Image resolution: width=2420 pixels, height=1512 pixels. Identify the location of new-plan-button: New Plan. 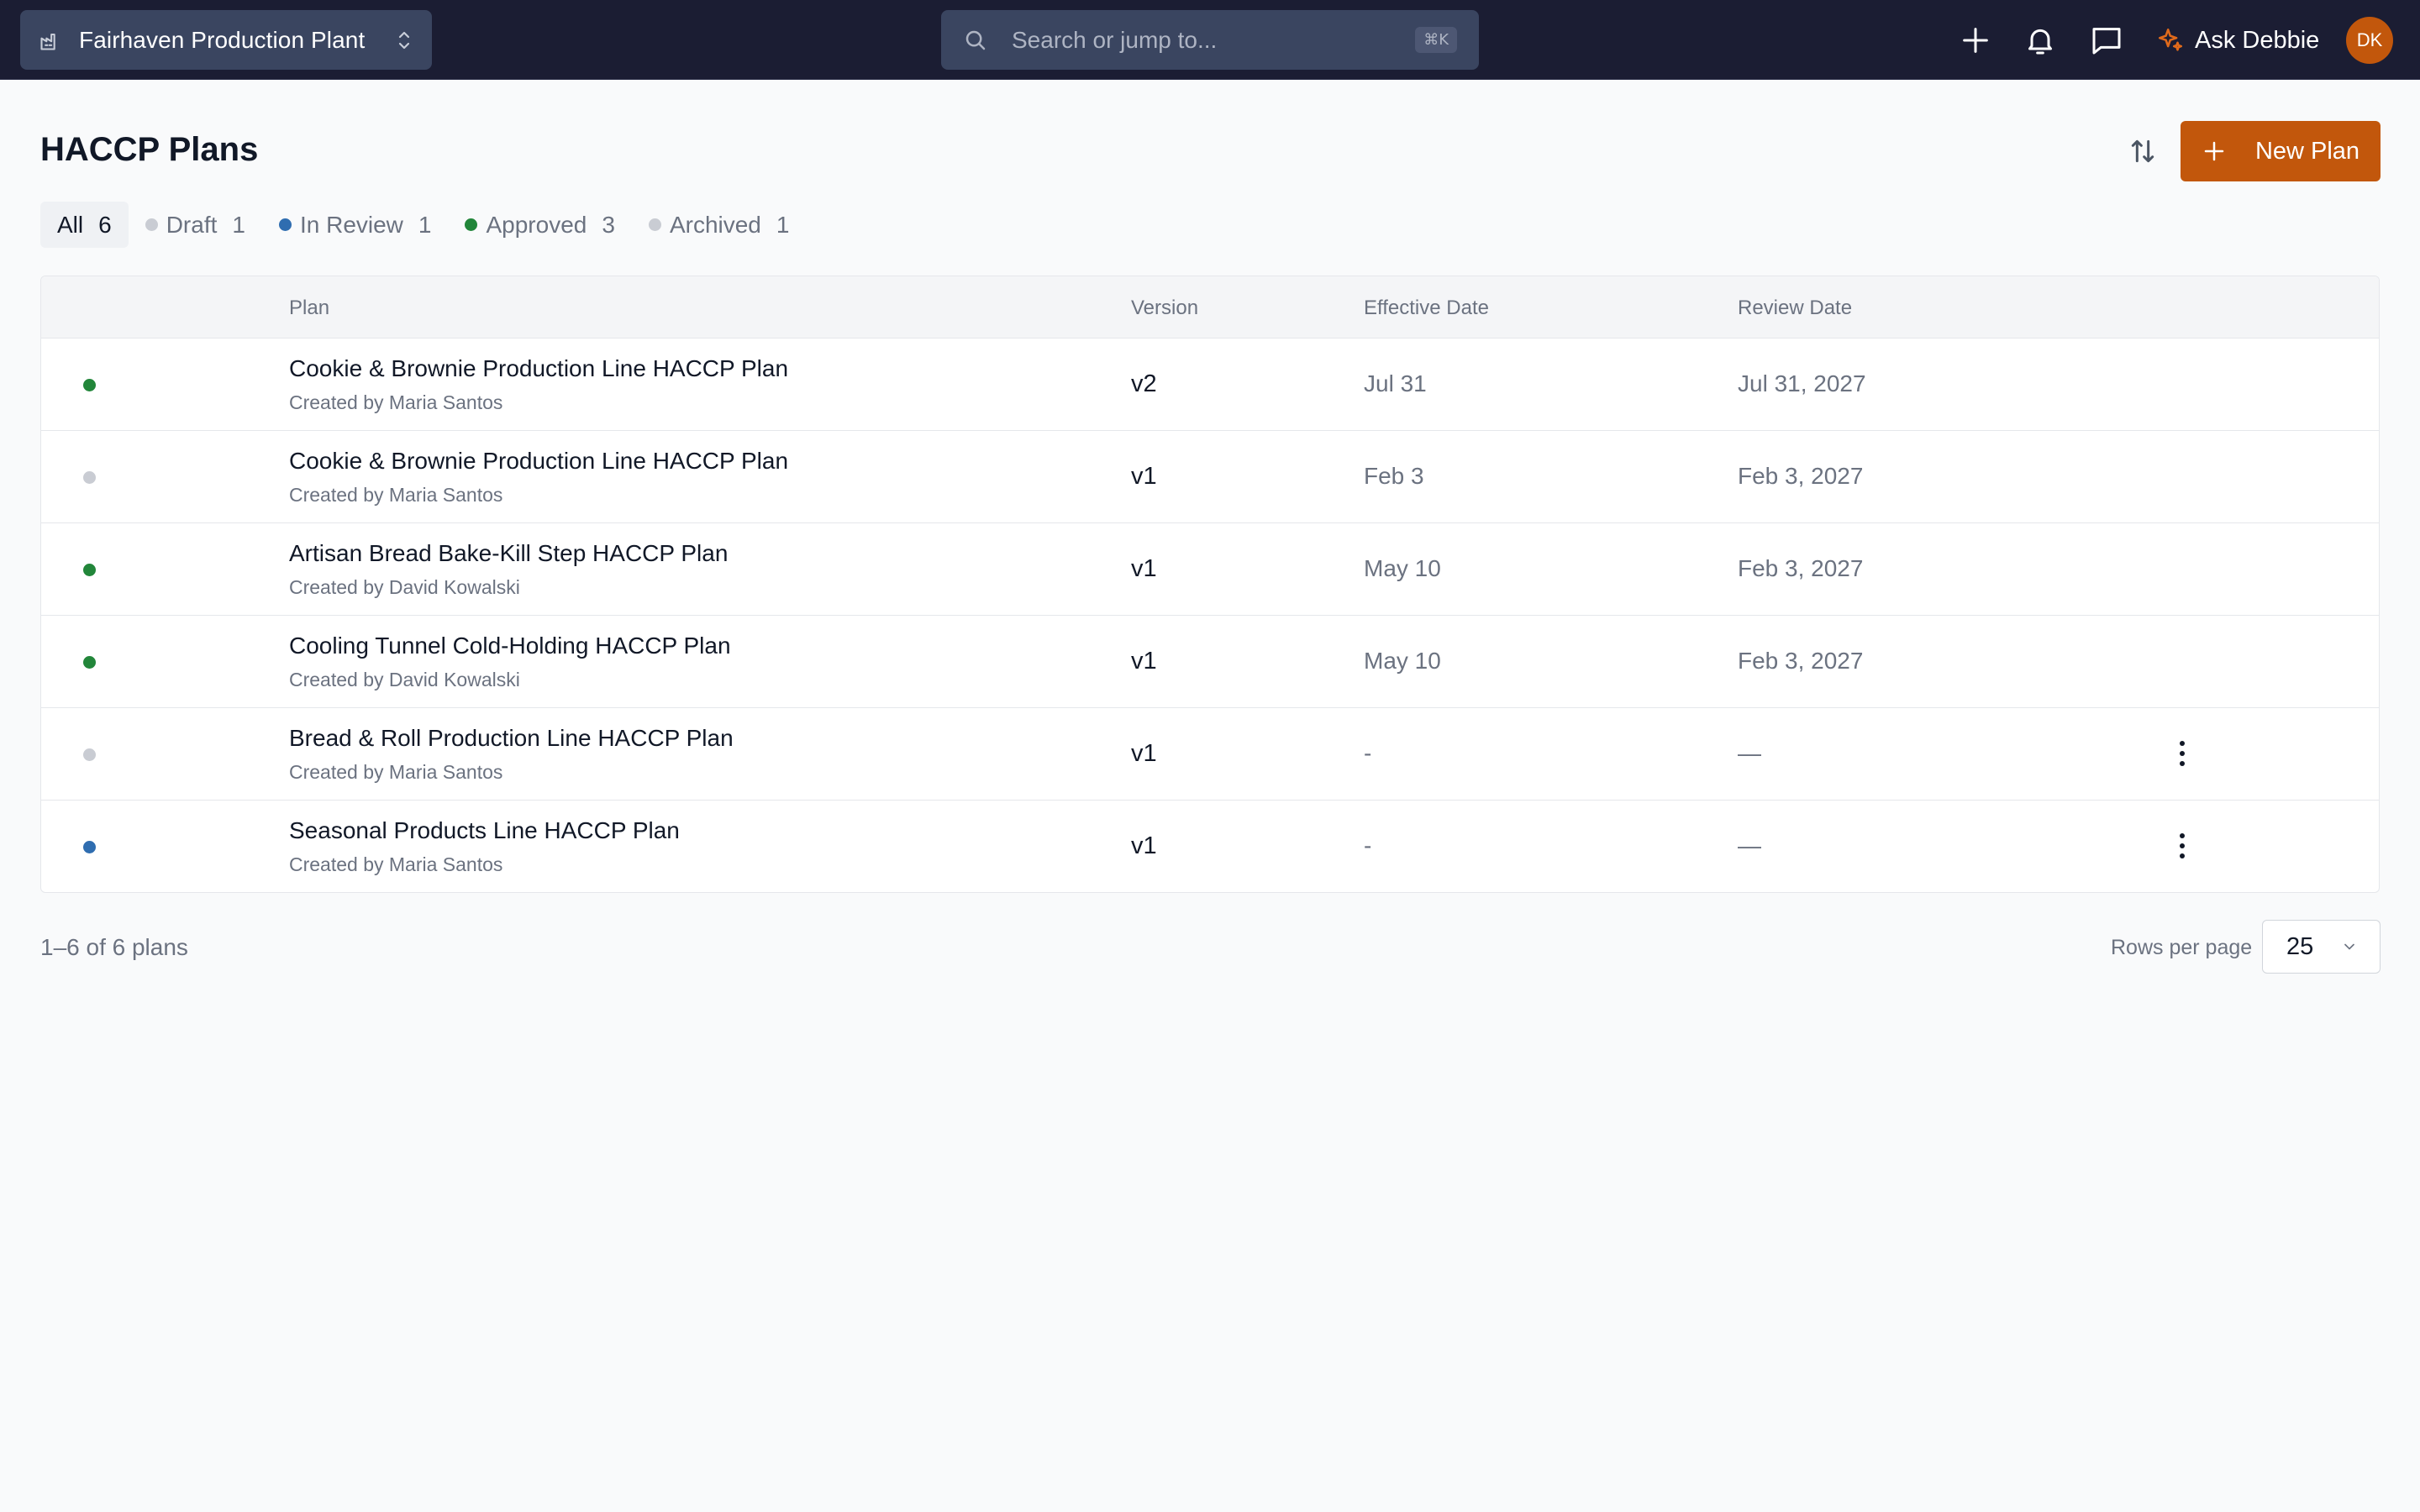
(2281, 151).